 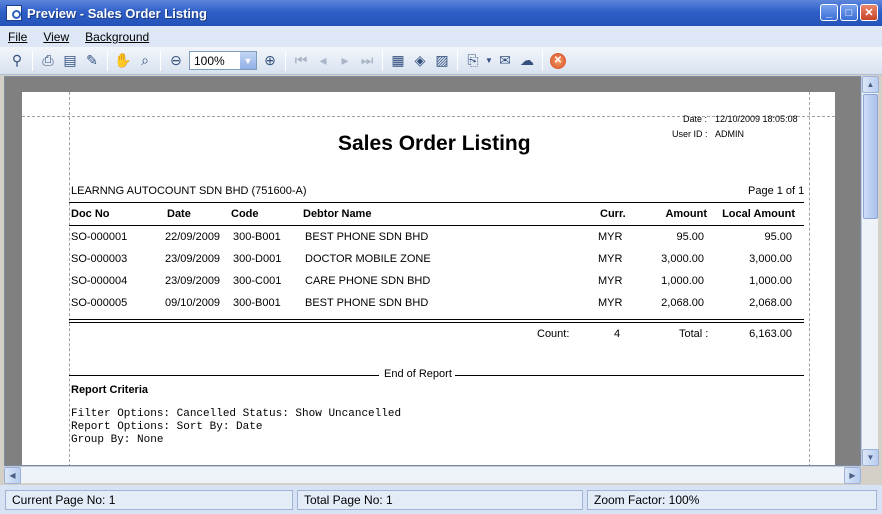 I want to click on scroll-left-icon: ◀, so click(x=12, y=475).